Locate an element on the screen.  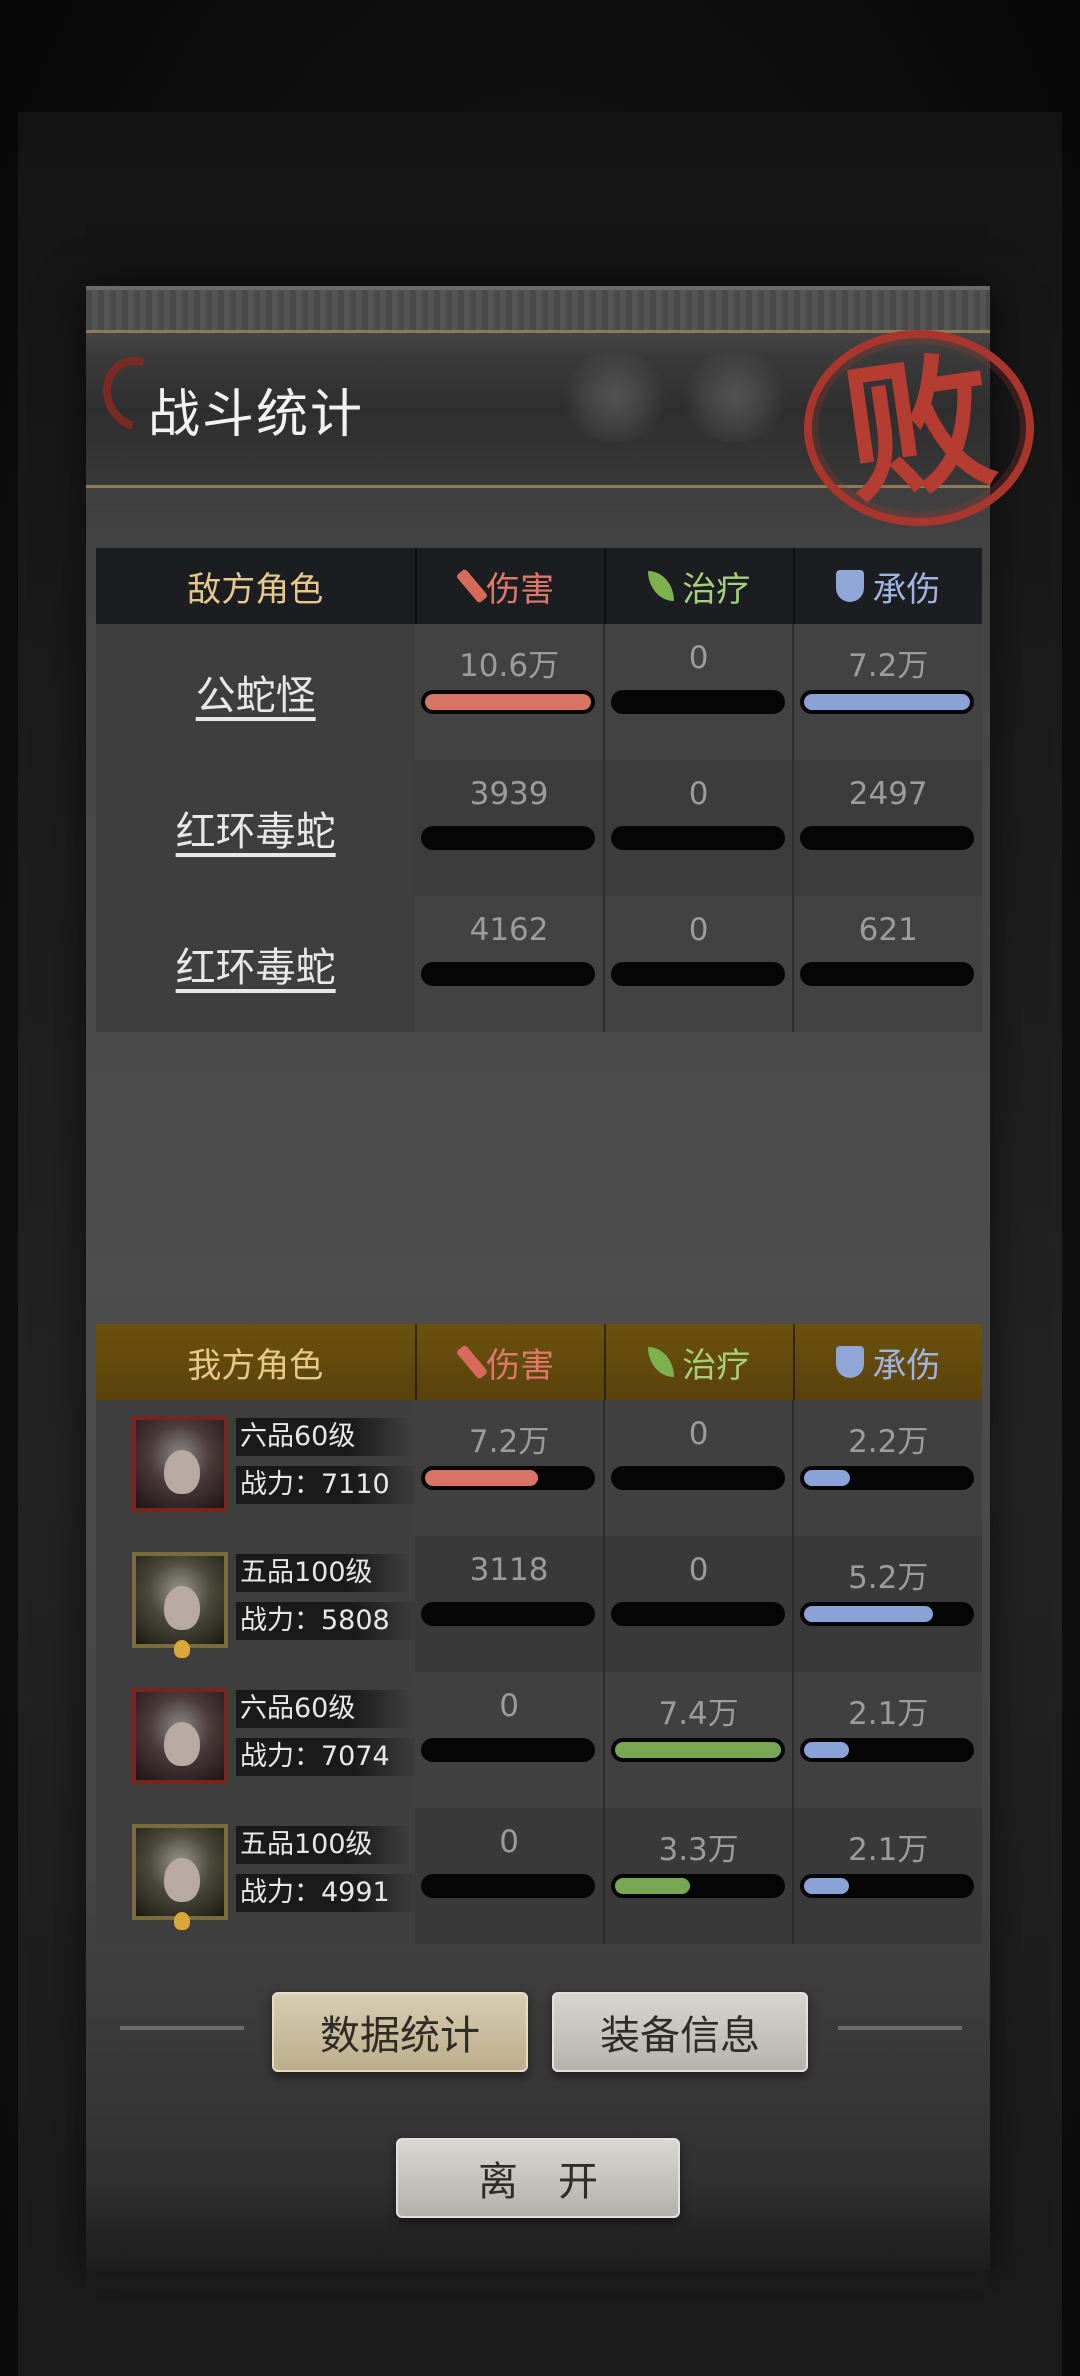
tank-cell: 2.2万 is located at coordinates (888, 1468).